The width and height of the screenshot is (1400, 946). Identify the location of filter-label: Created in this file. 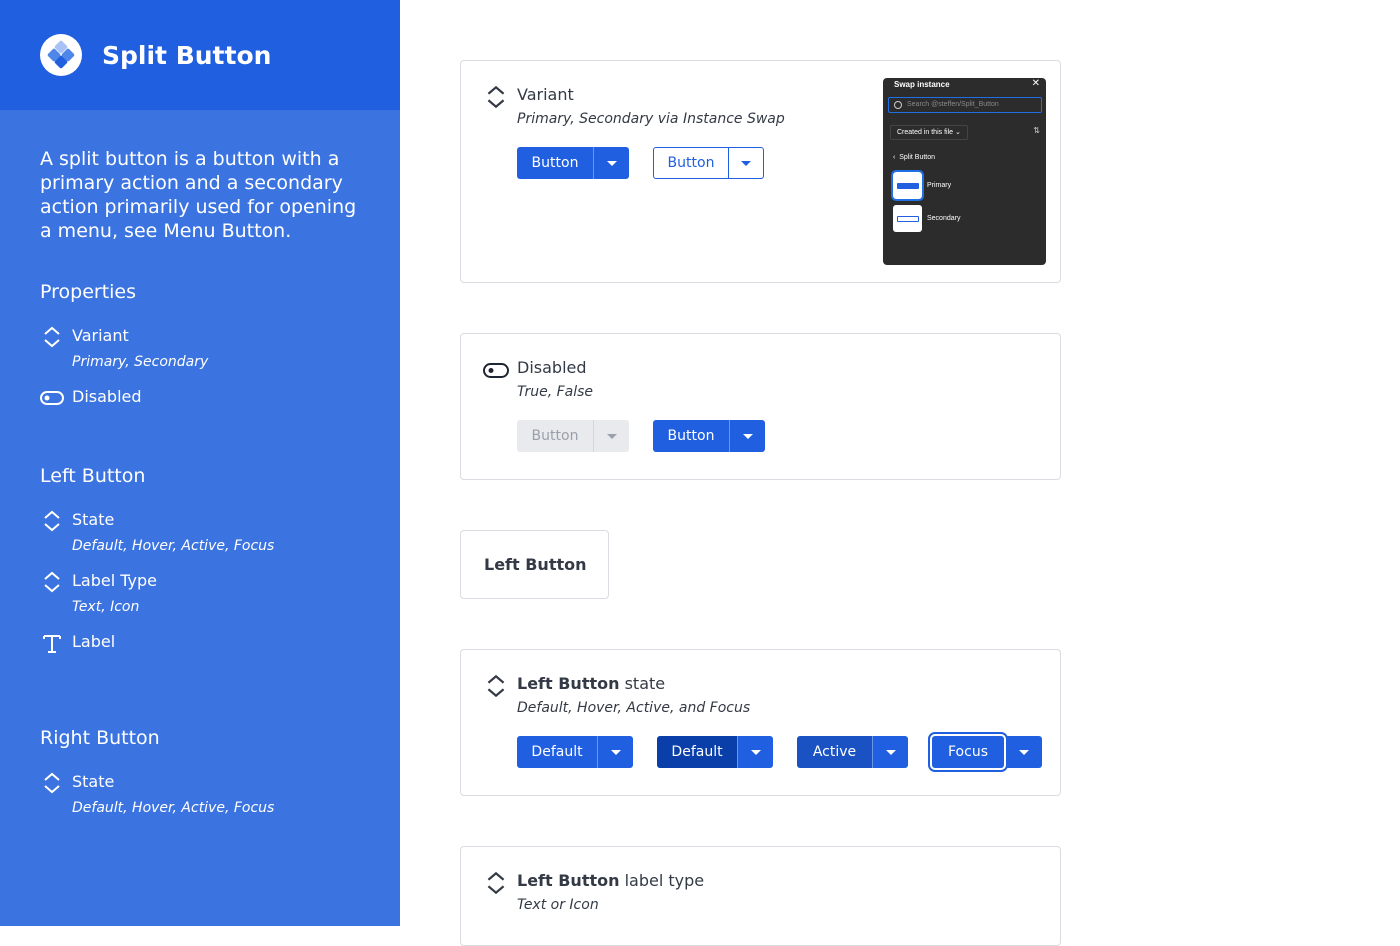
(925, 132).